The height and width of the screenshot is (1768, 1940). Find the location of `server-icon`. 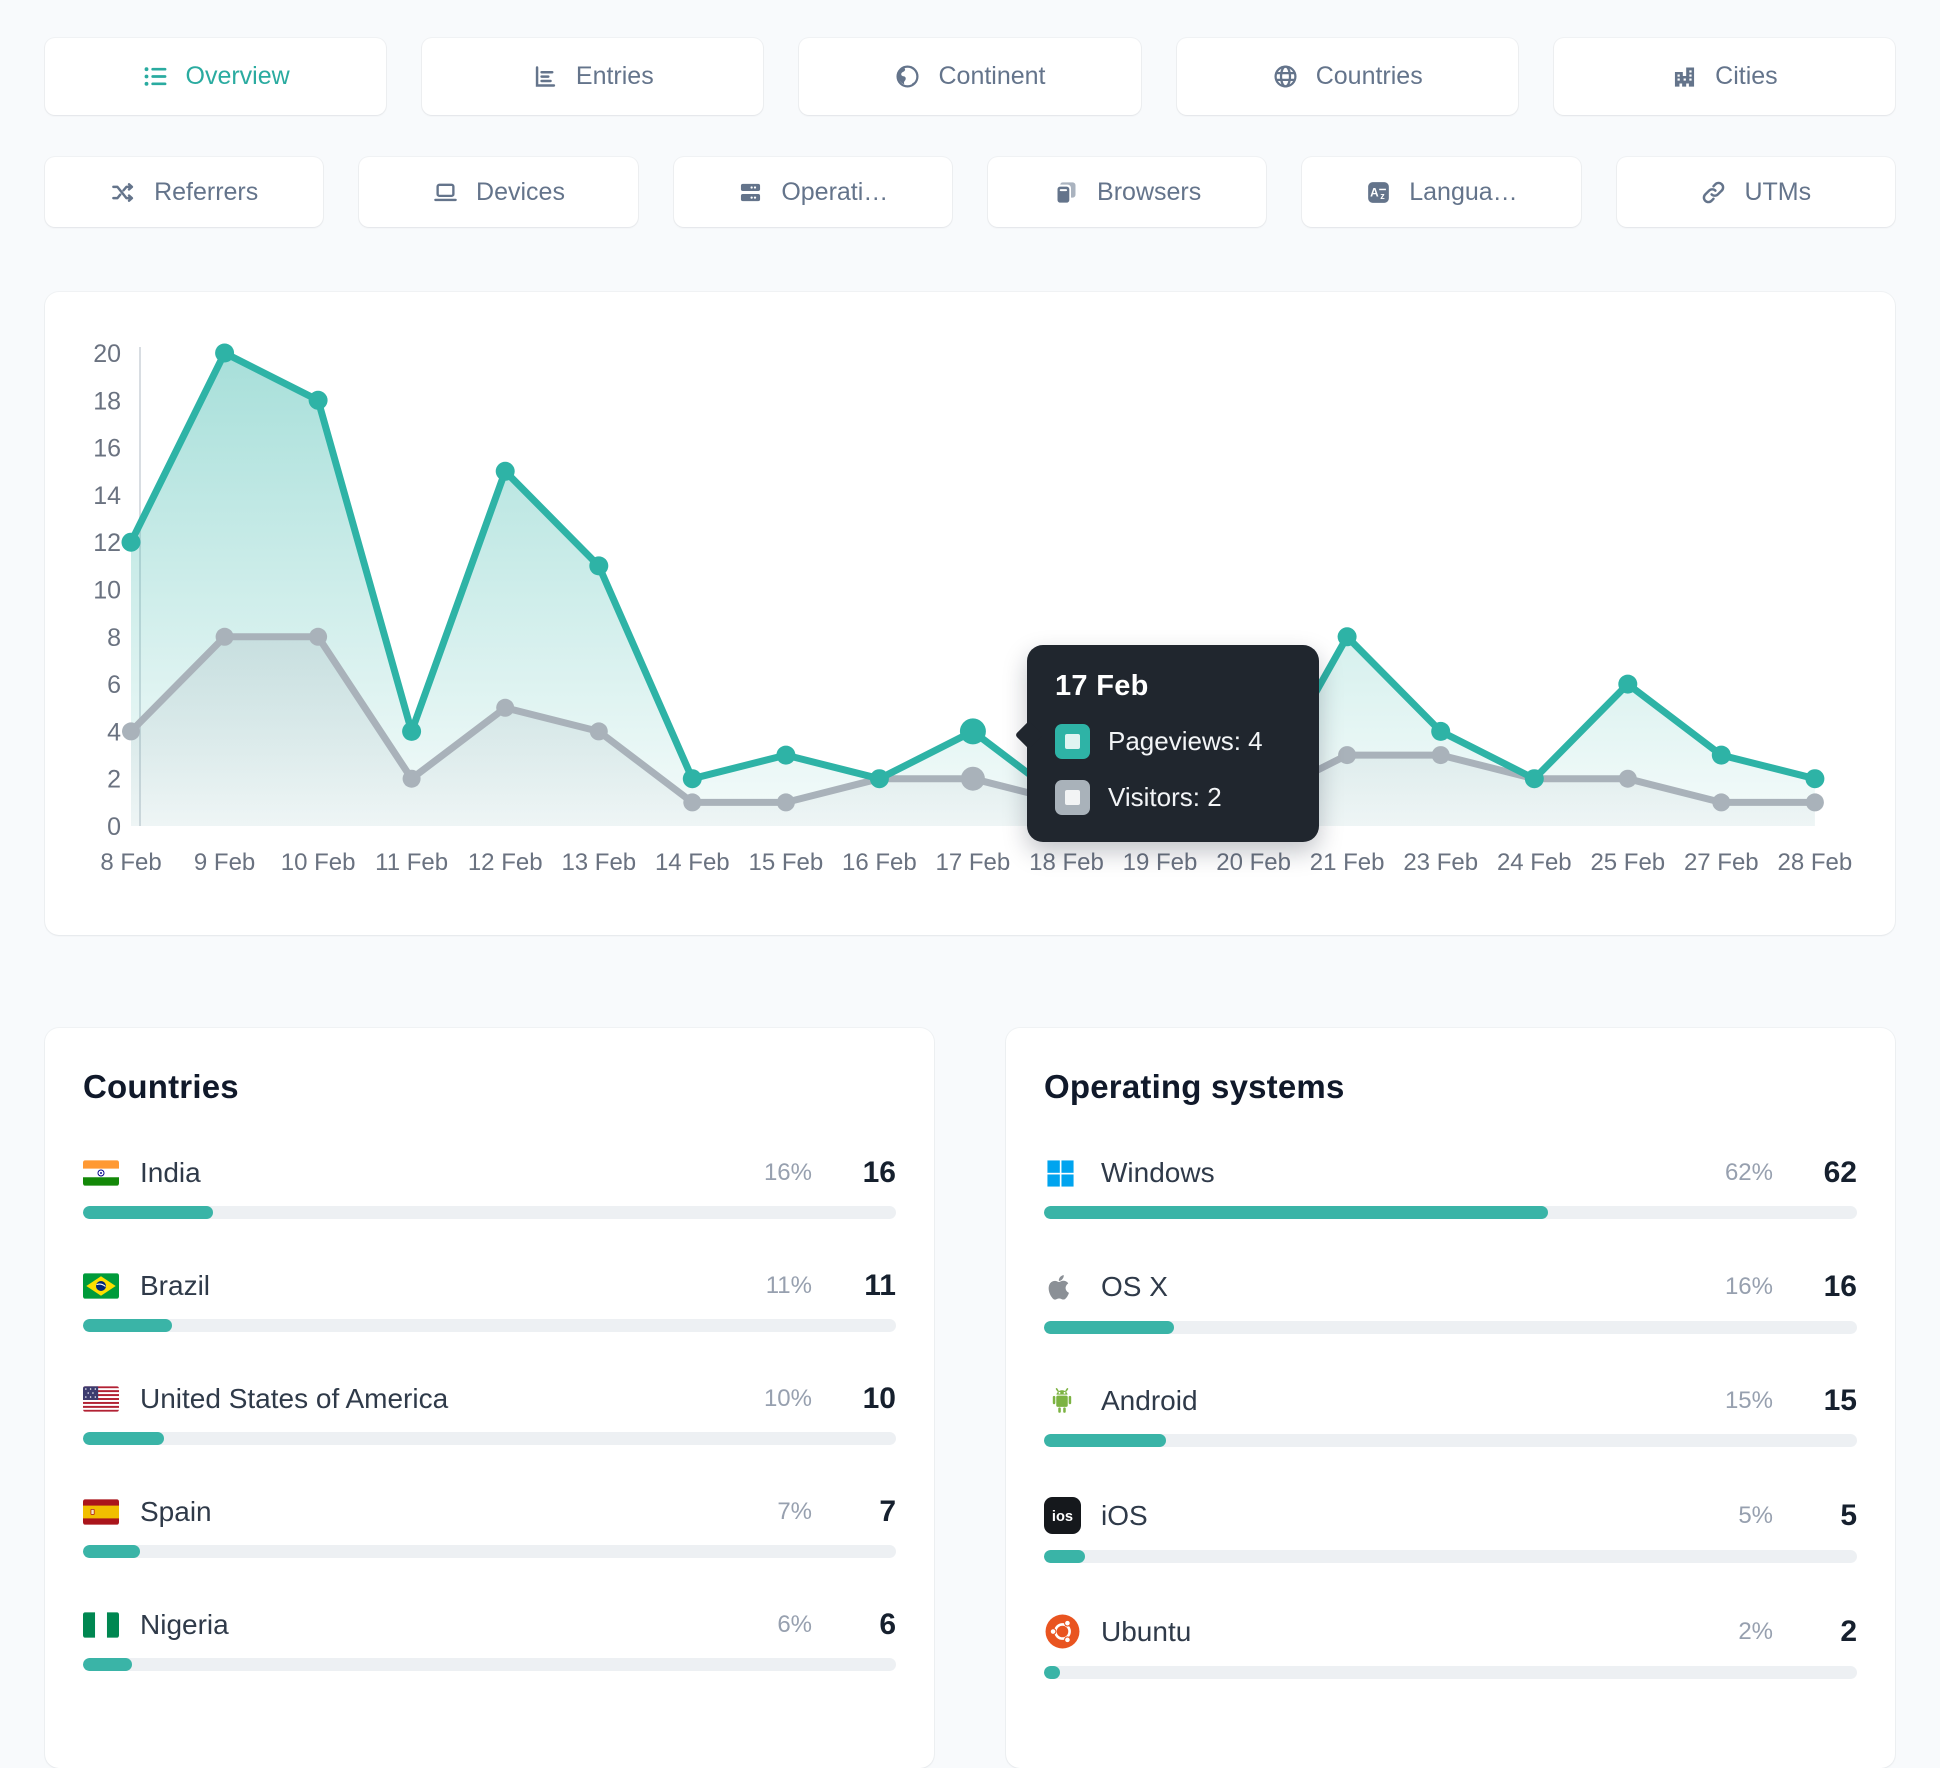

server-icon is located at coordinates (750, 192).